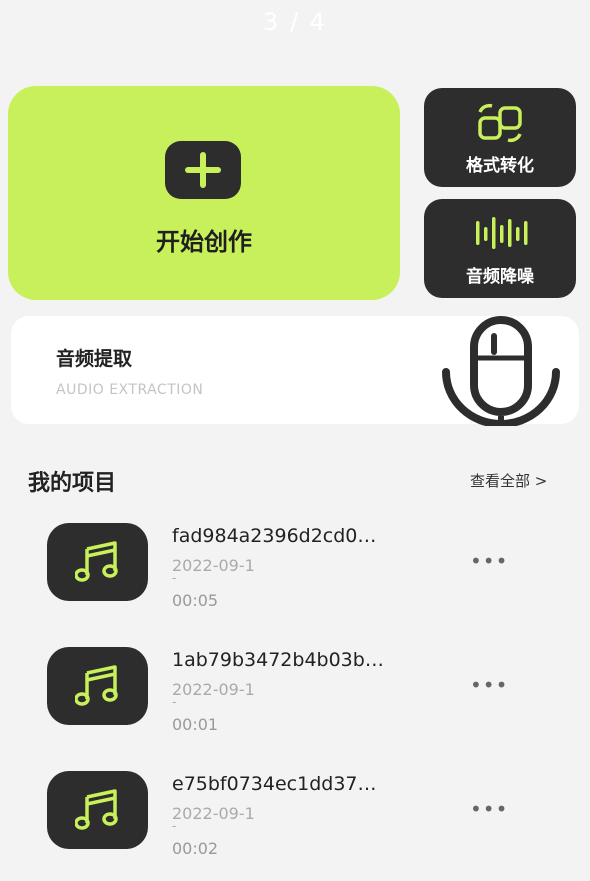  Describe the element at coordinates (195, 600) in the screenshot. I see `project-duration: 00:05` at that location.